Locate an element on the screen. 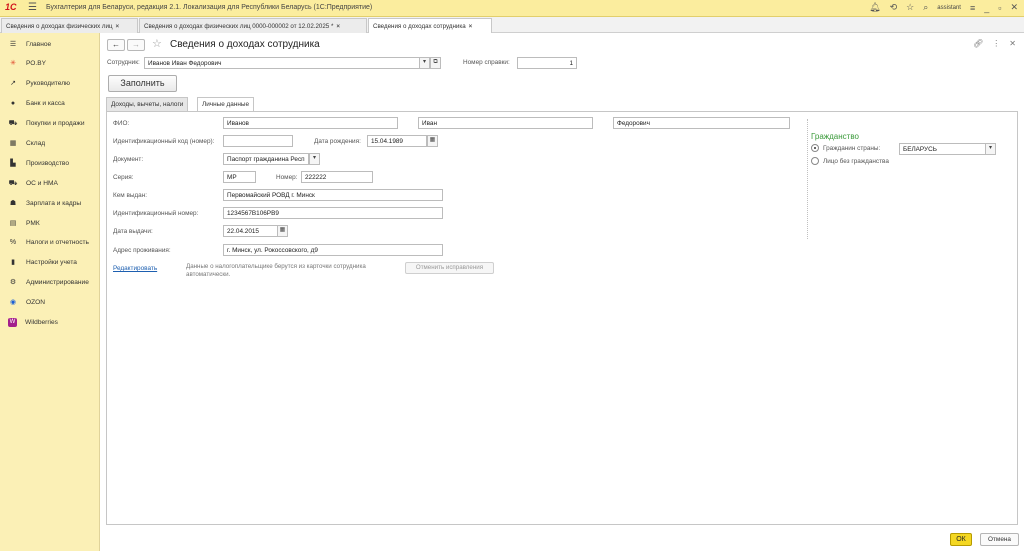 The image size is (1024, 551). favorite-star-icon: ☆ is located at coordinates (157, 43).